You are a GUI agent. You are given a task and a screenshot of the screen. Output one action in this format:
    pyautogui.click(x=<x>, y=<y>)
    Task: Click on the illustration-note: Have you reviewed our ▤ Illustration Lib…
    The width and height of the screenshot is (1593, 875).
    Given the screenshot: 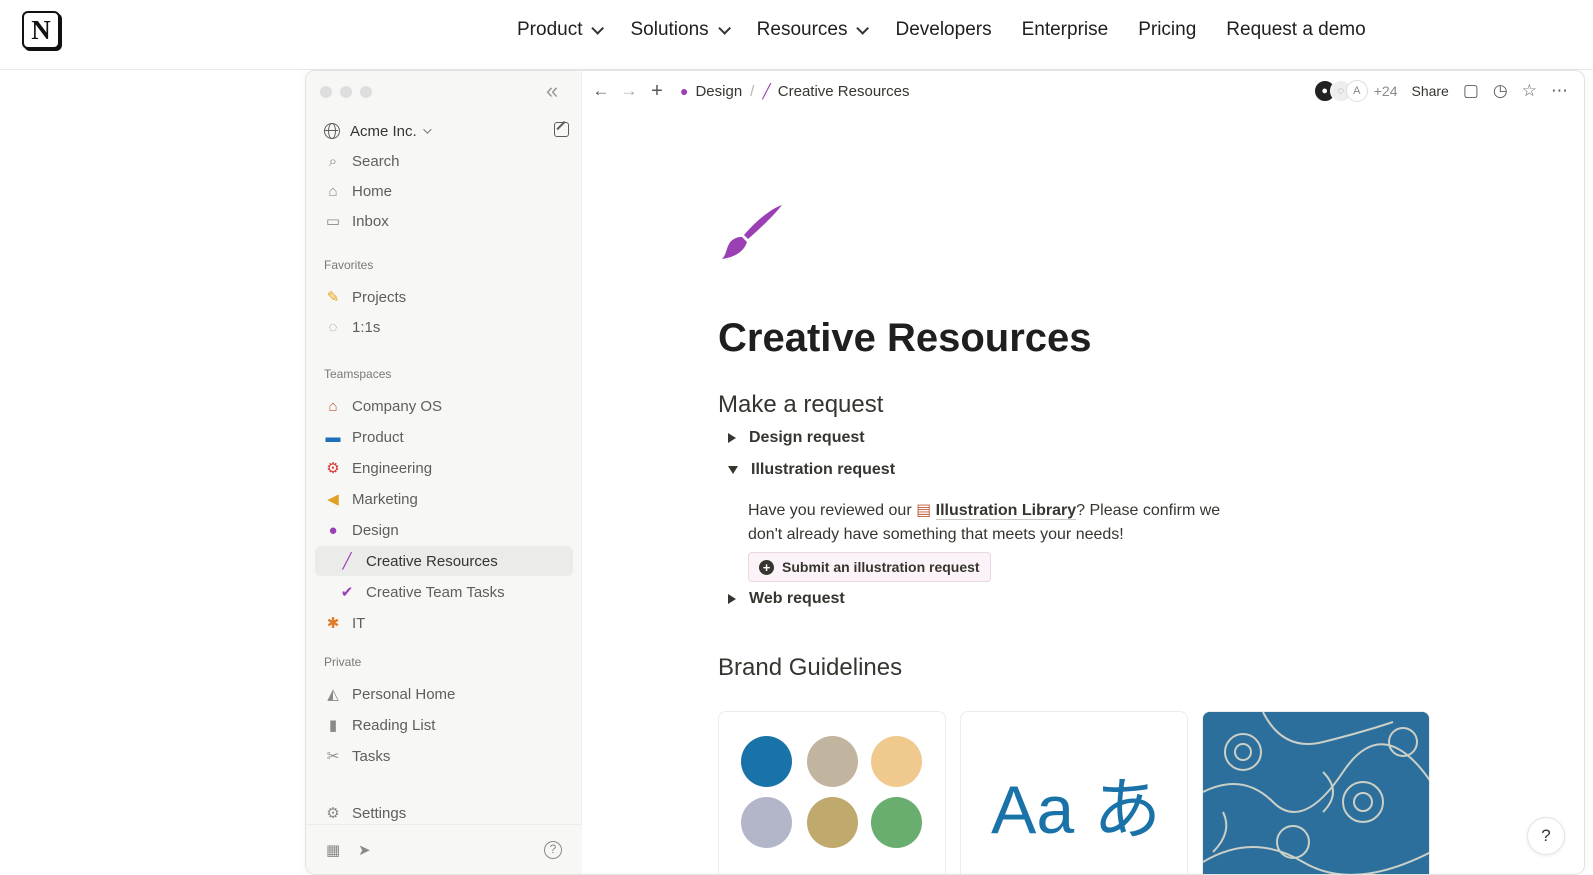 What is the action you would take?
    pyautogui.click(x=993, y=523)
    